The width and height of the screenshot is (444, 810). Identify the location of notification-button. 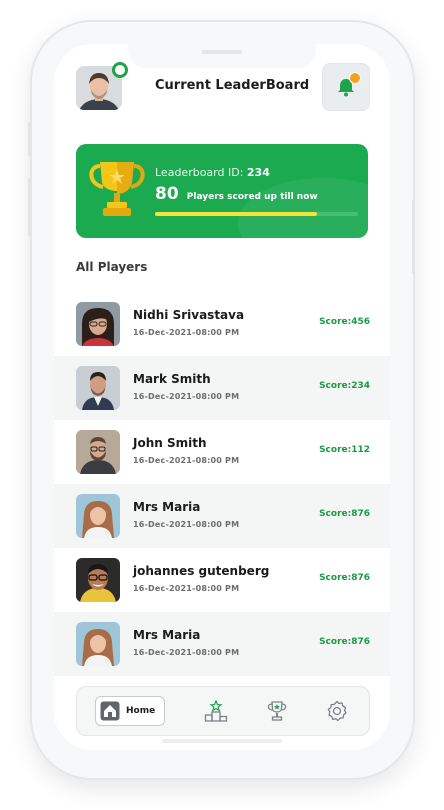
(346, 87).